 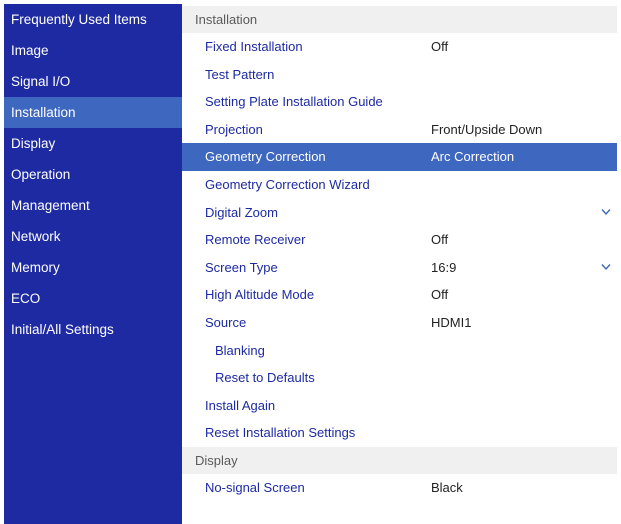 What do you see at coordinates (226, 322) in the screenshot?
I see `setting-label: Source` at bounding box center [226, 322].